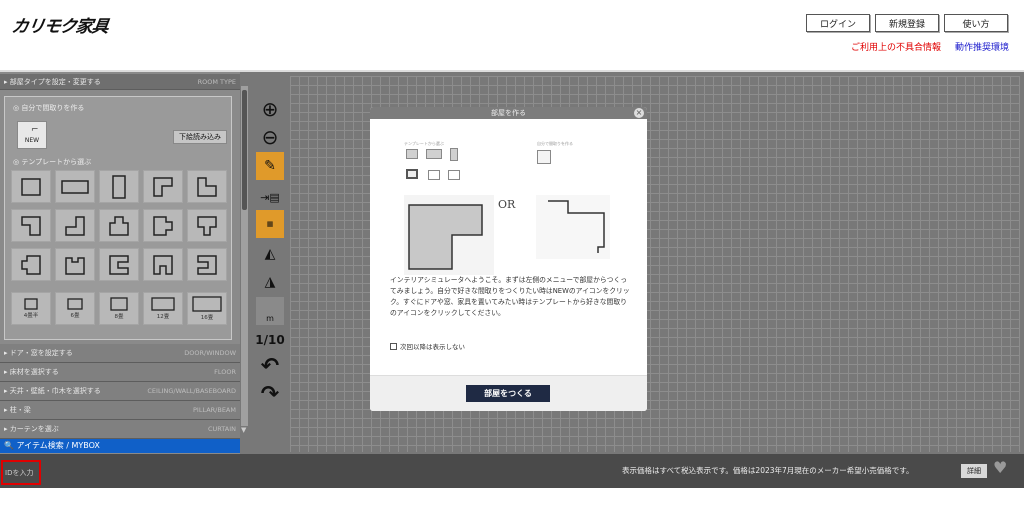  I want to click on template-l4-icon, so click(75, 225).